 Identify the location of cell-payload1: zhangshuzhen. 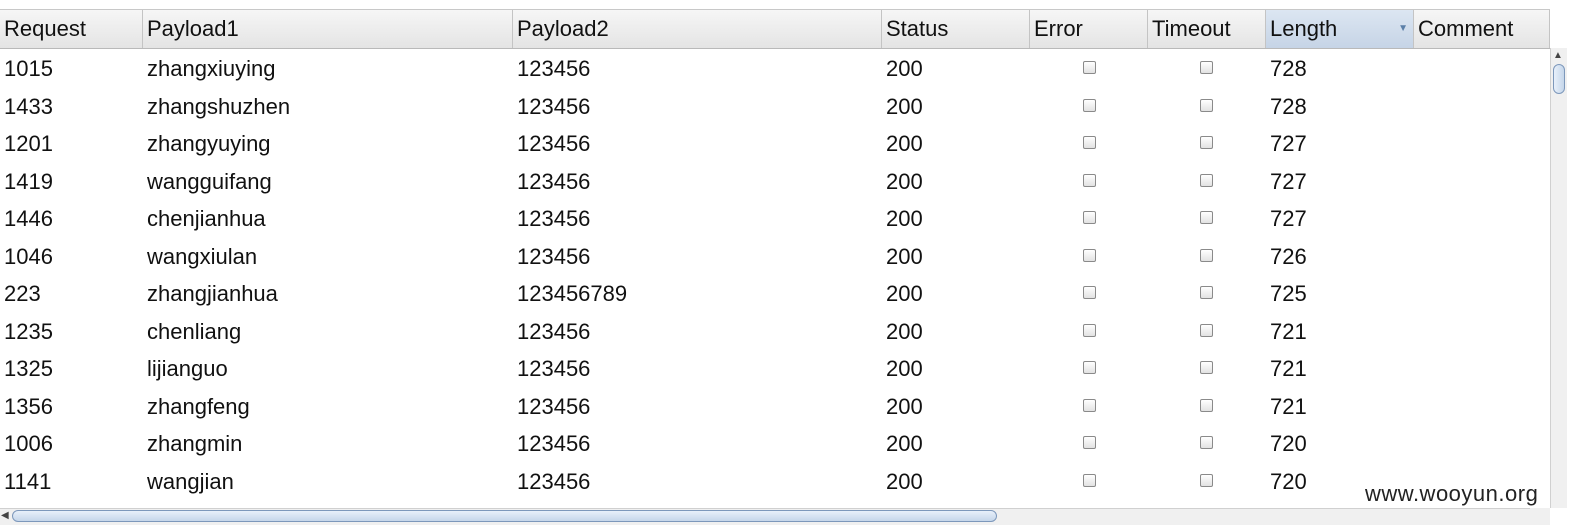
(219, 106).